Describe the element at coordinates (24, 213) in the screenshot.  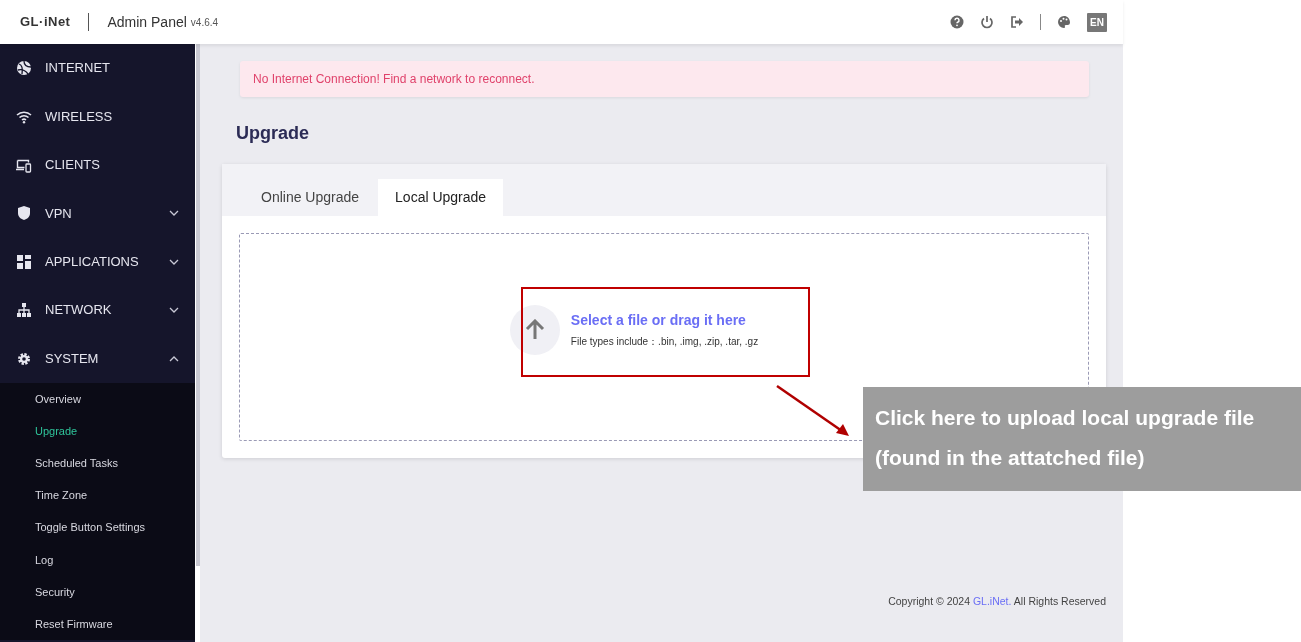
I see `shield-icon` at that location.